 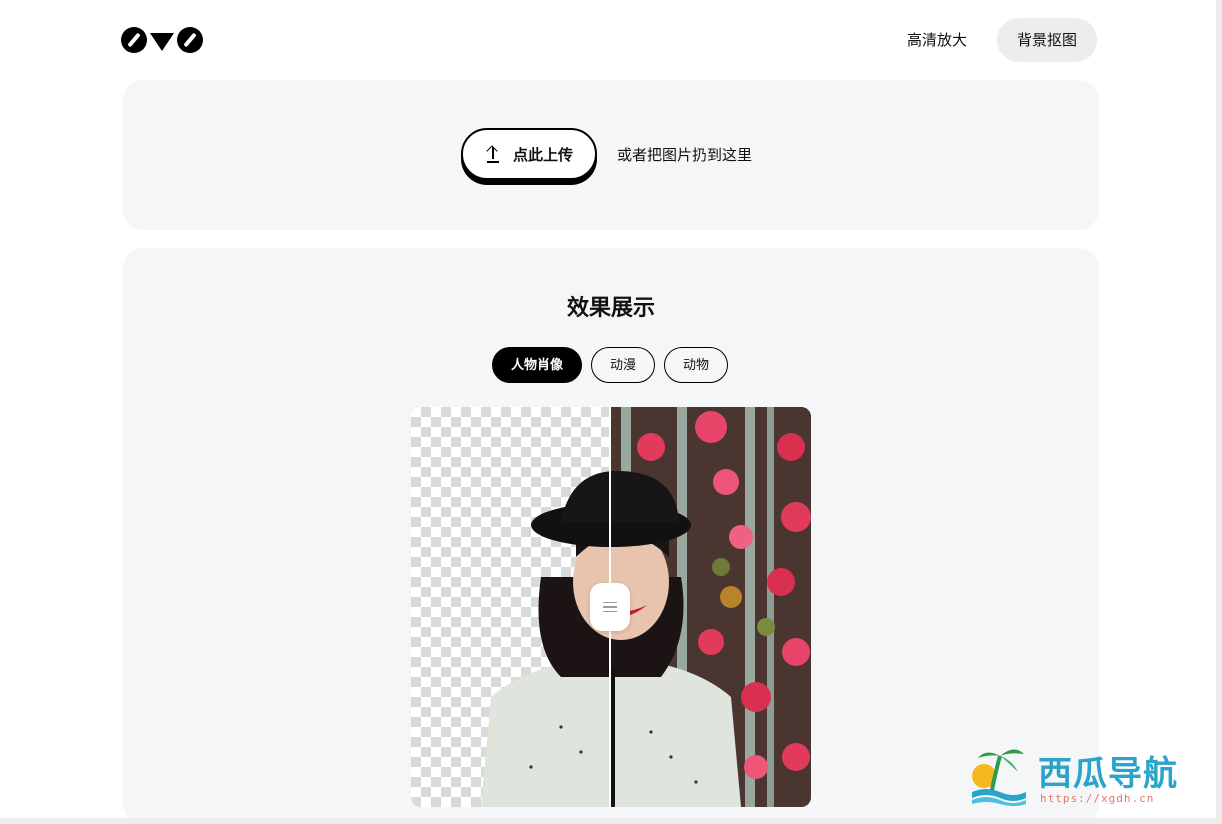 I want to click on comparison-slider-handle, so click(x=610, y=607).